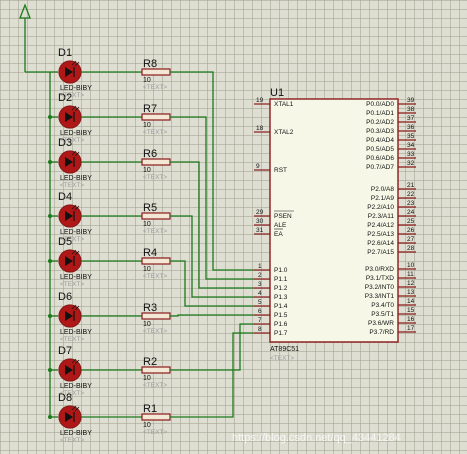 The width and height of the screenshot is (467, 454). I want to click on led-ref-label: D2, so click(65, 98).